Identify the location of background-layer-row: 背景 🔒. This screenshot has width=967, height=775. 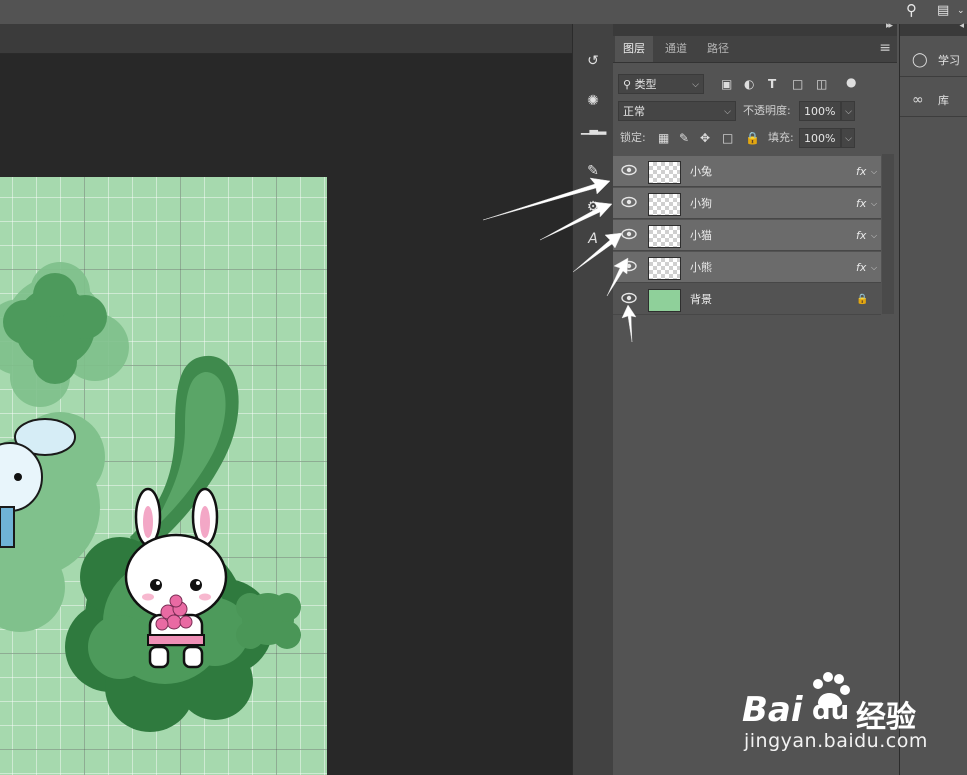
(747, 299).